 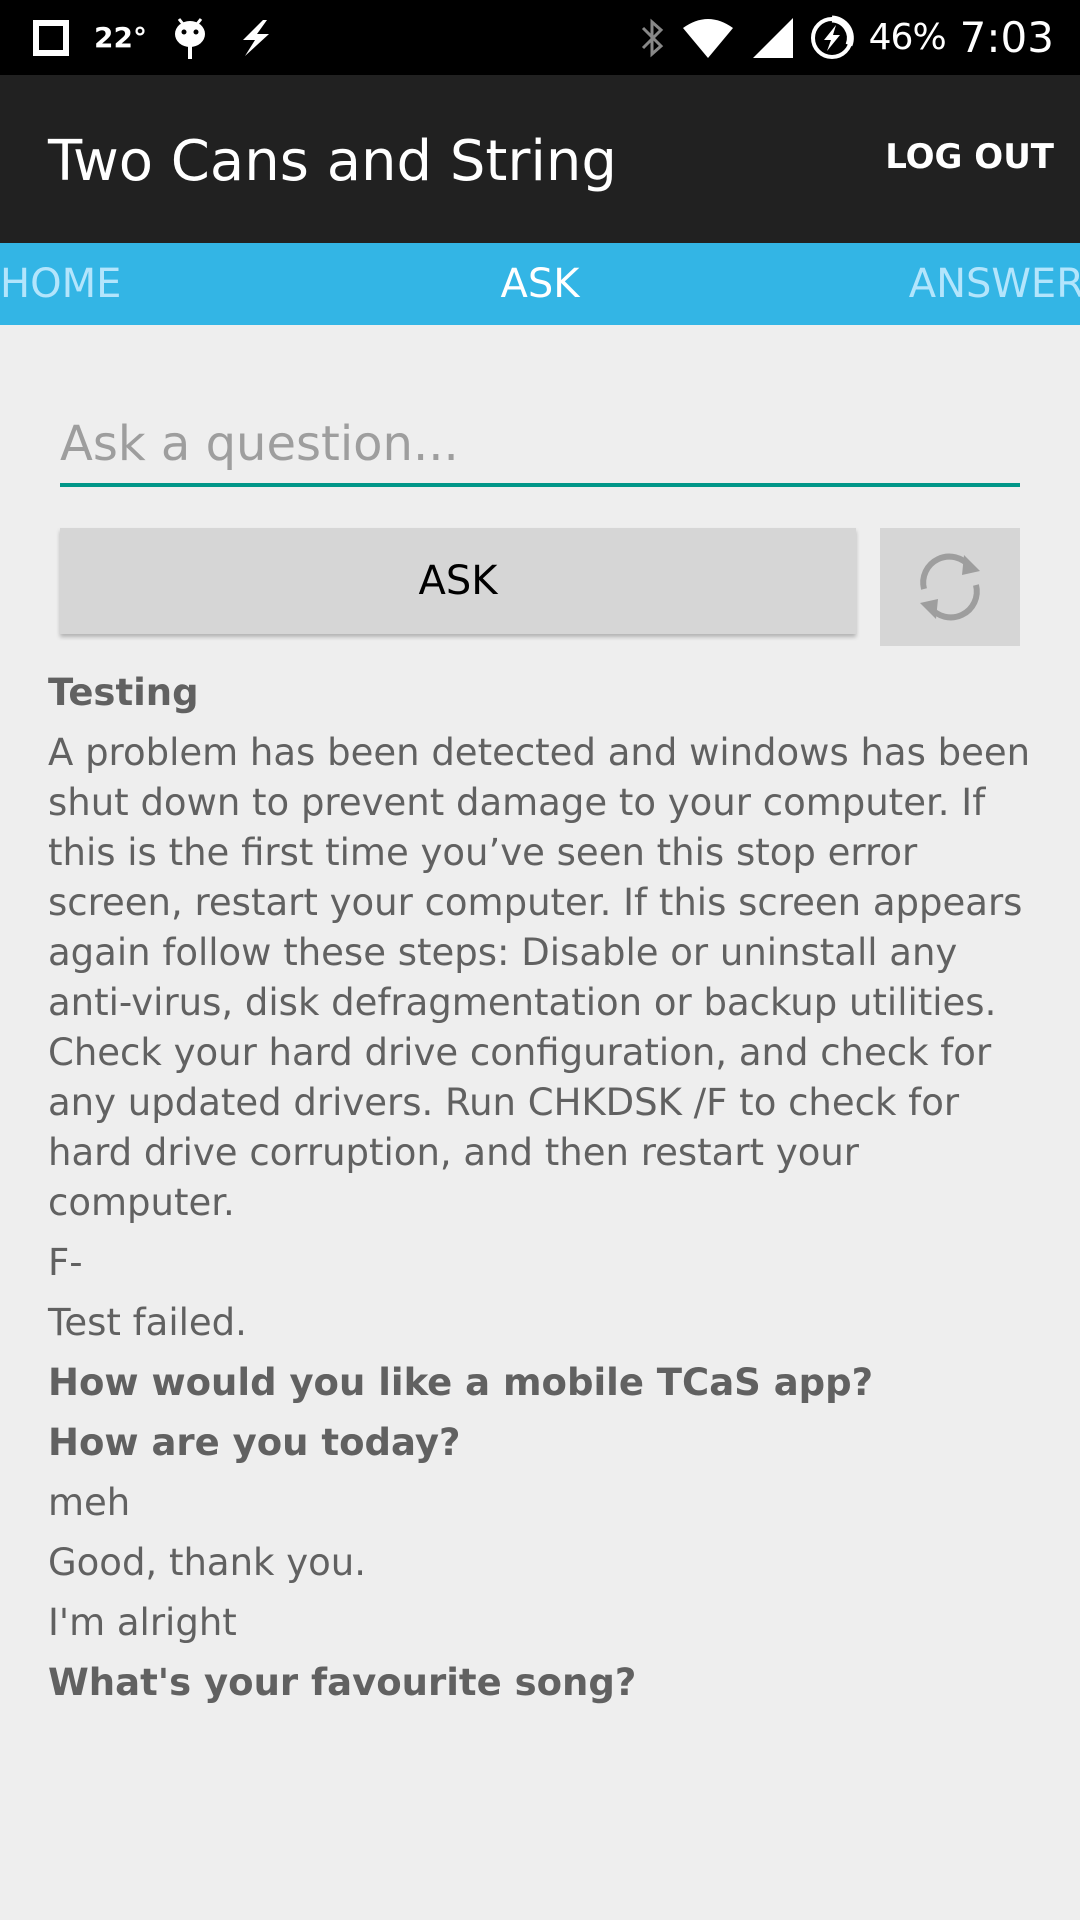 I want to click on status-bar-left: 22°, so click(x=154, y=37).